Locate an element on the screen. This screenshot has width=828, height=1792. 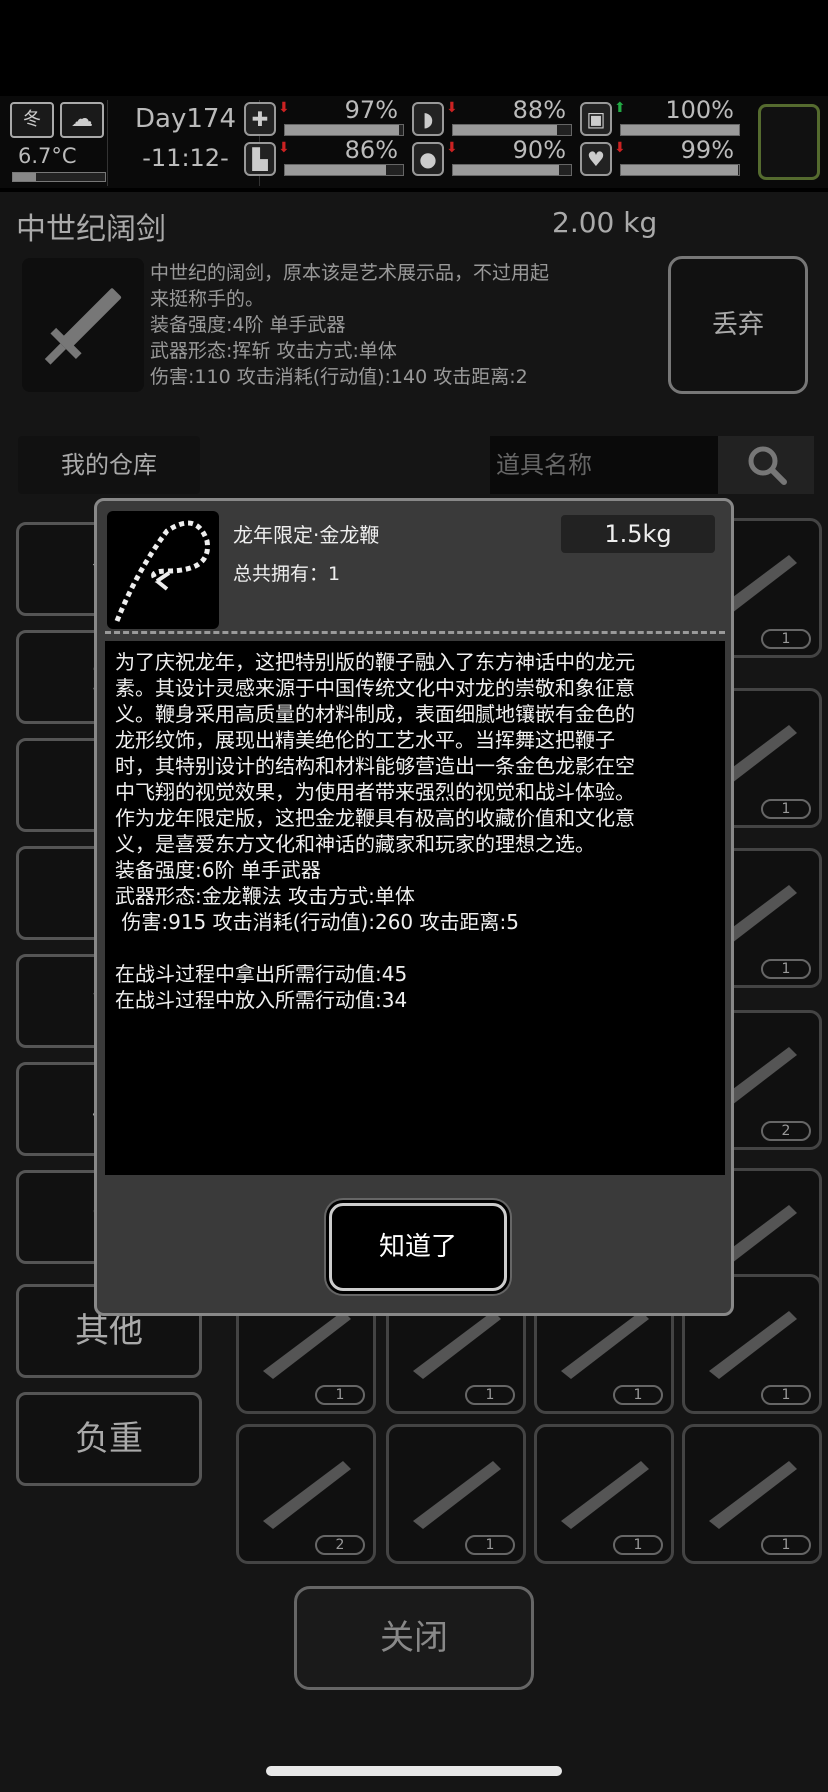
stat-armor: ▣ ⬆ 100% is located at coordinates (660, 118).